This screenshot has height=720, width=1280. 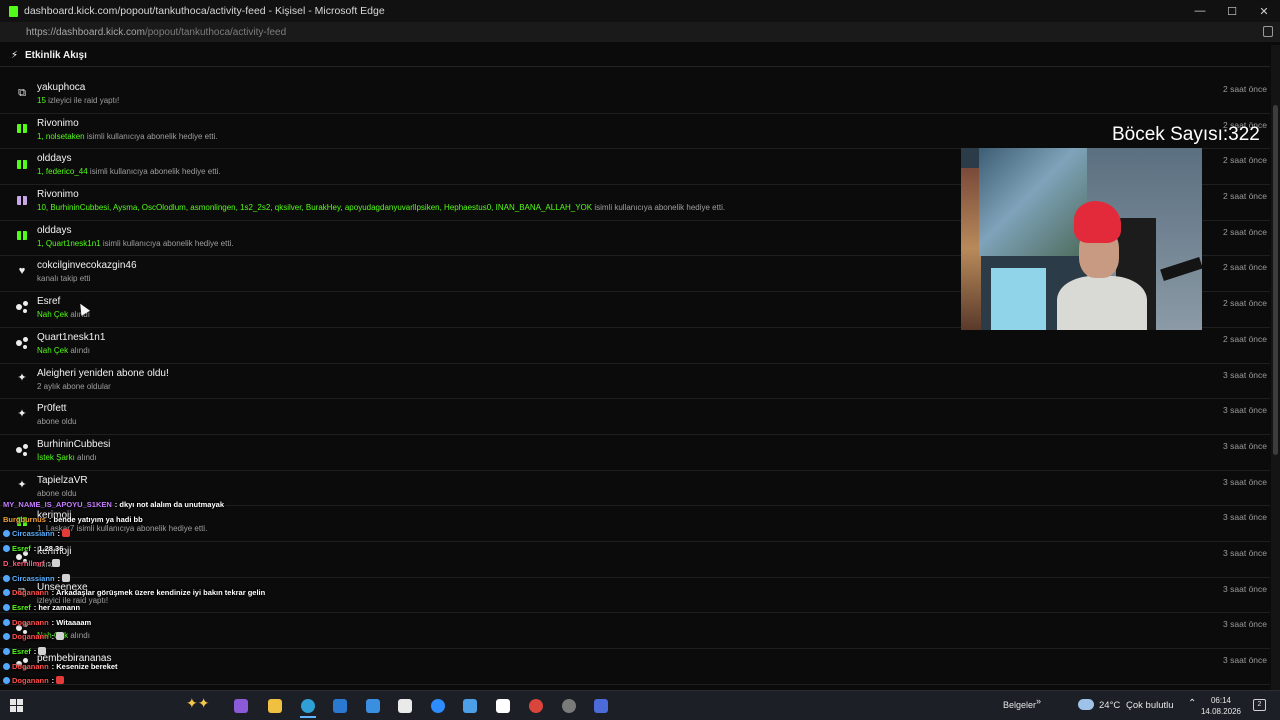 I want to click on cloud-icon, so click(x=1086, y=704).